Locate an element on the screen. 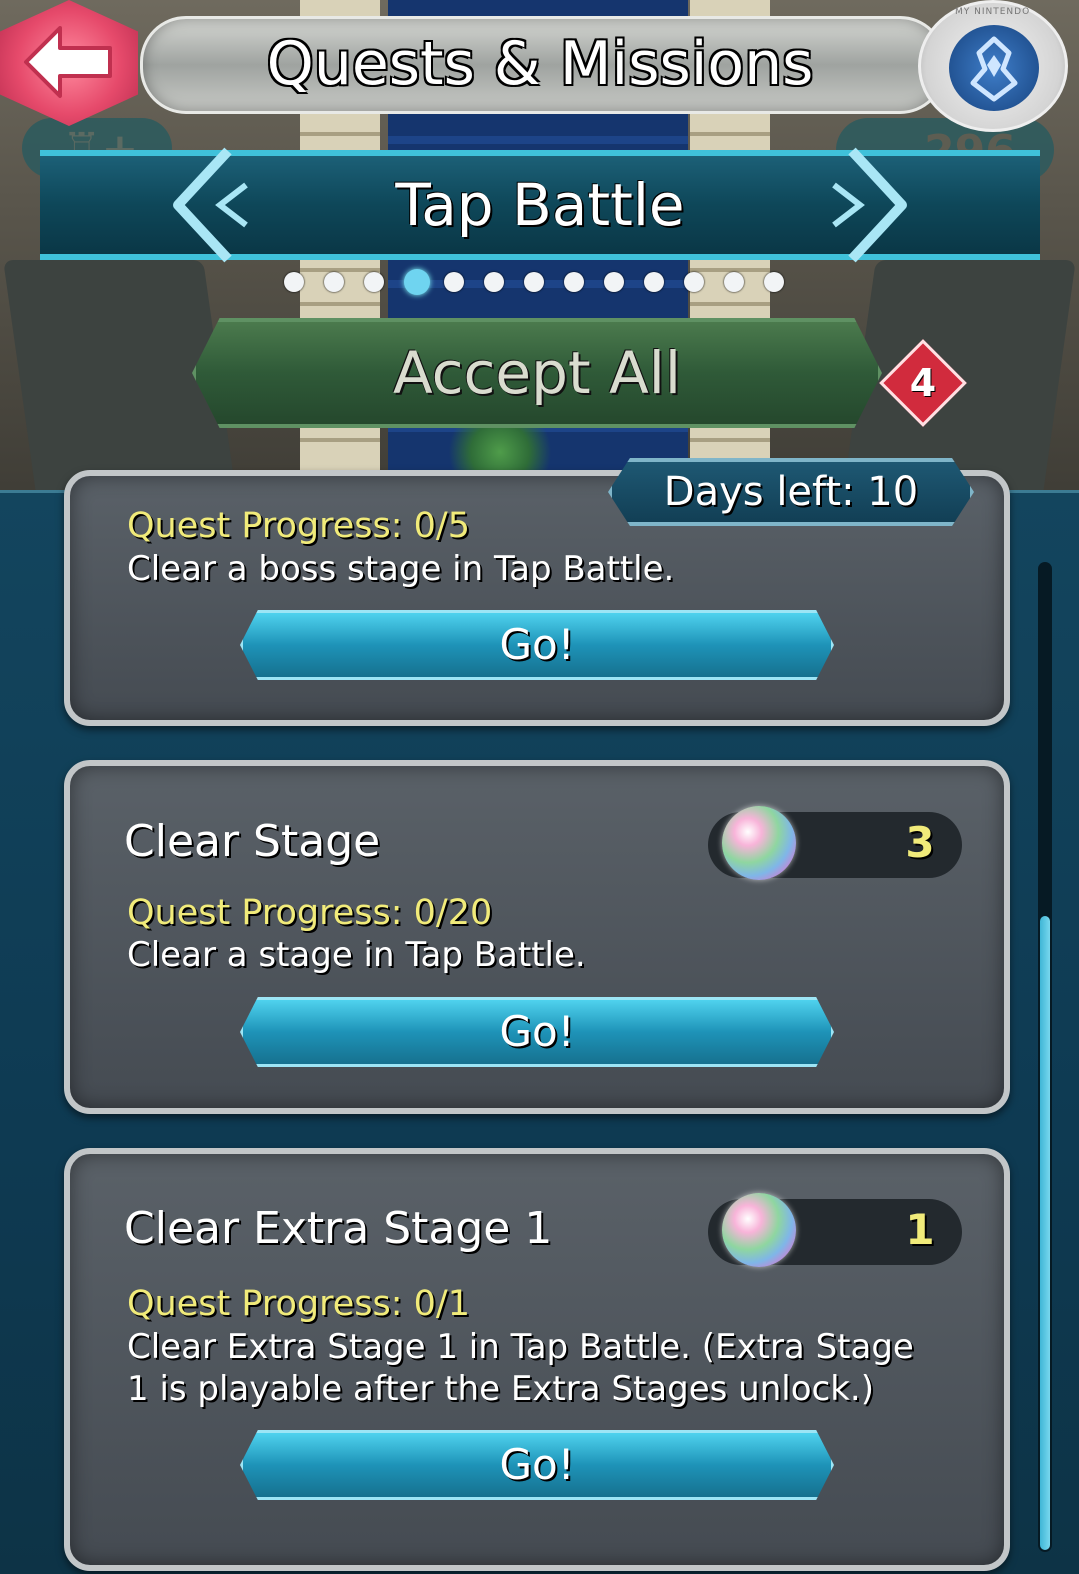 This screenshot has height=1574, width=1079. reward-count: 3 is located at coordinates (920, 842).